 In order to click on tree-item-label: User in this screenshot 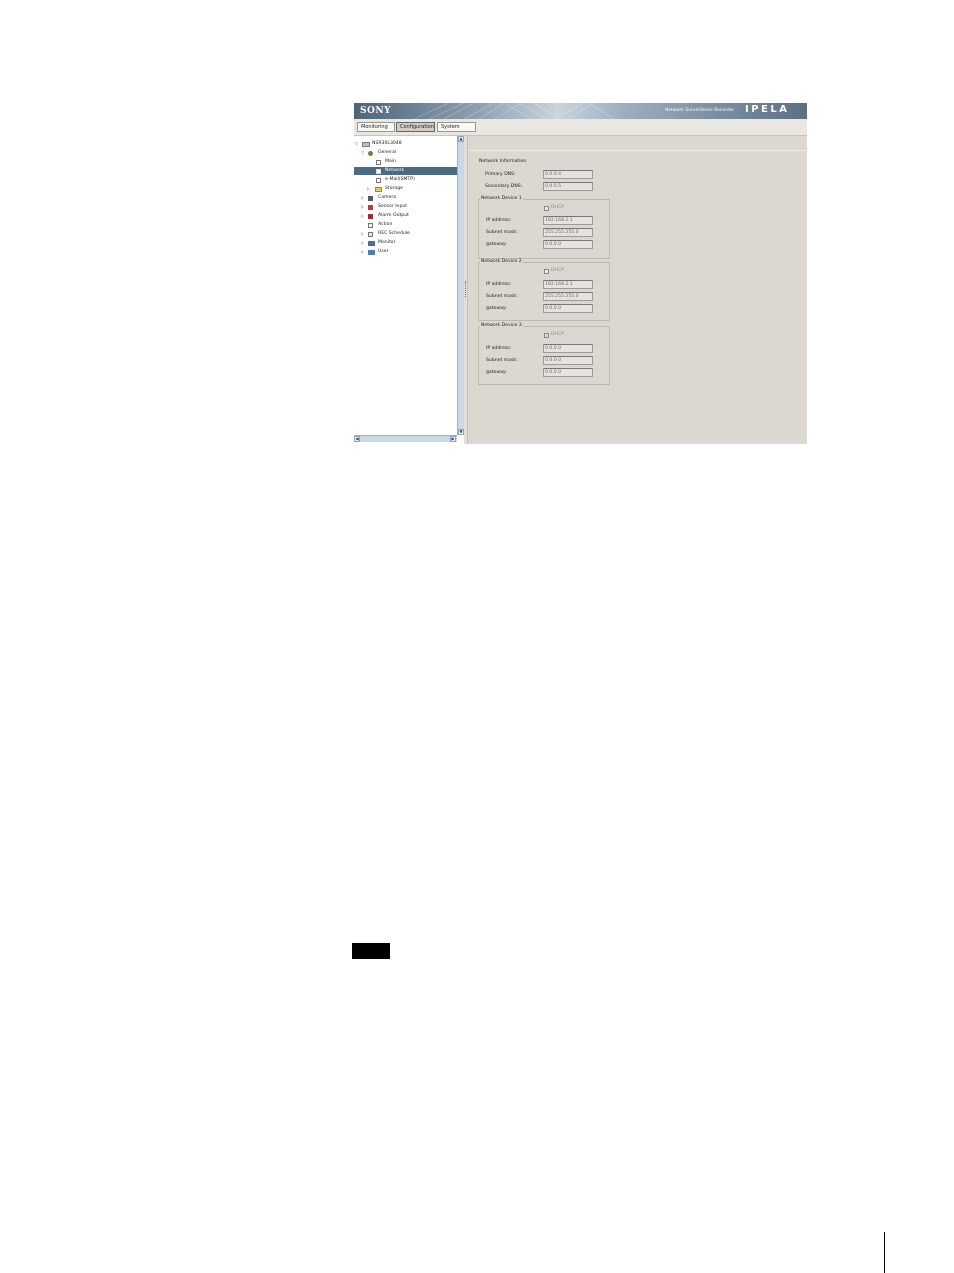, I will do `click(383, 251)`.